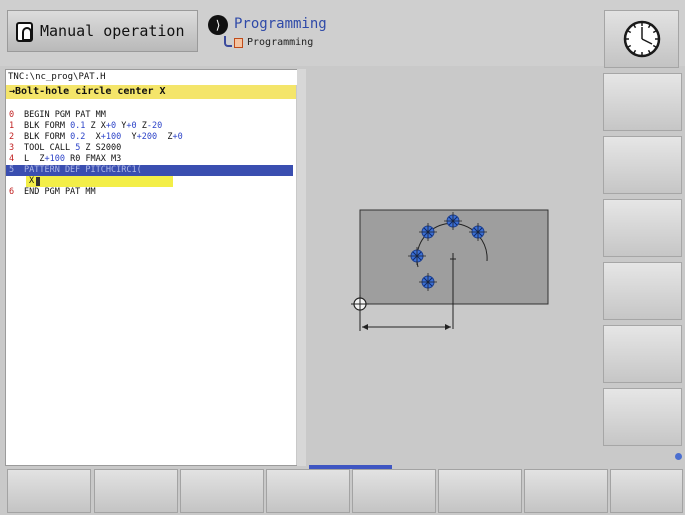  Describe the element at coordinates (93, 159) in the screenshot. I see `code-token: R0 FMAX M3` at that location.